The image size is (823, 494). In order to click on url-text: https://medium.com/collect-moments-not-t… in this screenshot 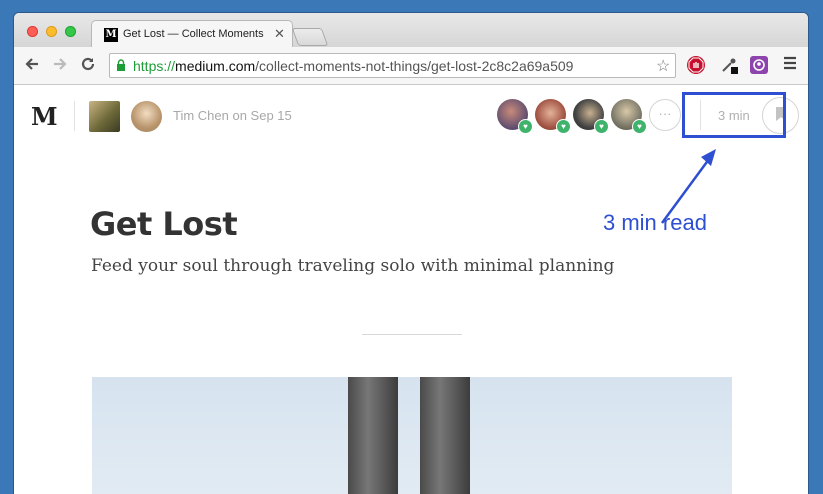, I will do `click(353, 66)`.